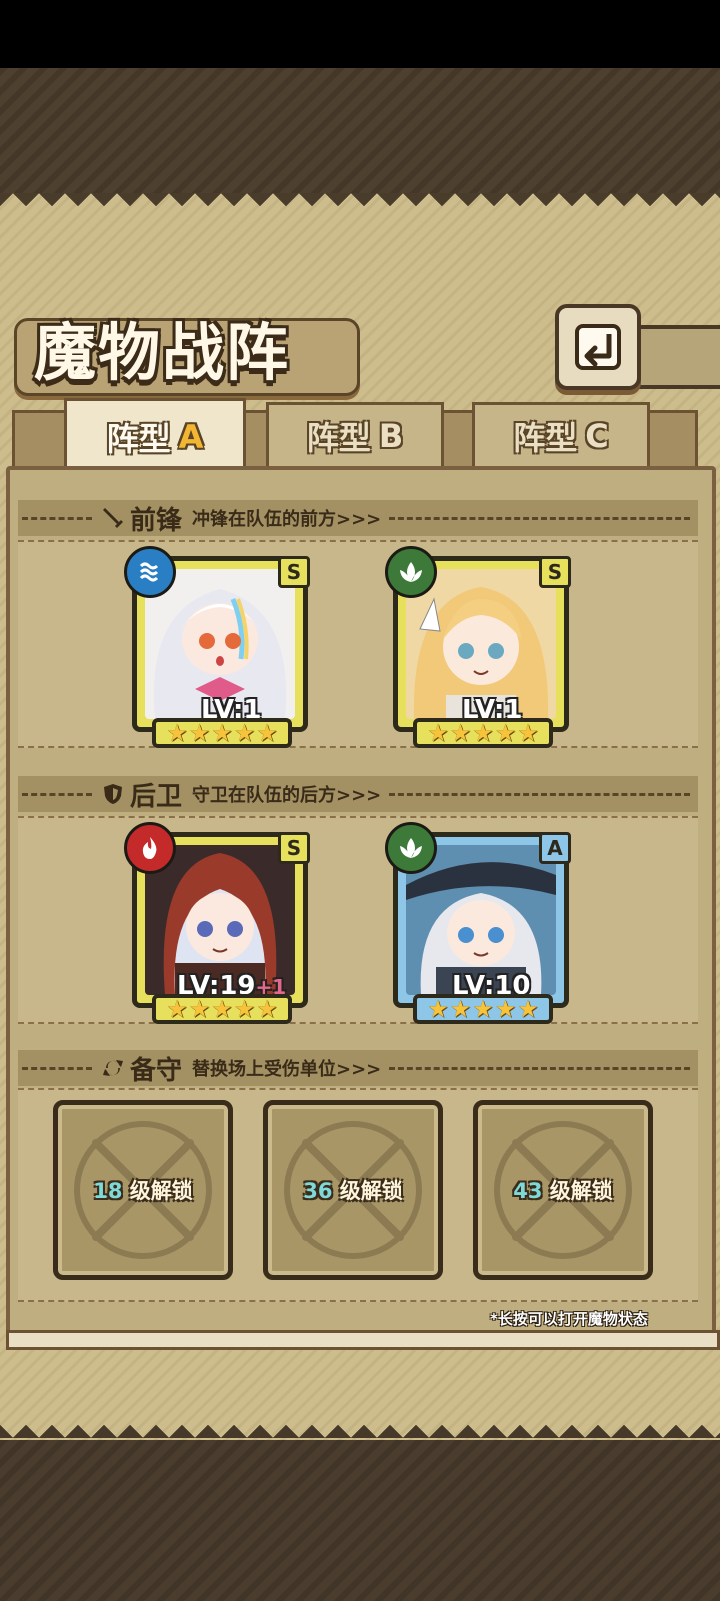 This screenshot has width=720, height=1601. What do you see at coordinates (150, 572) in the screenshot?
I see `water-element-icon` at bounding box center [150, 572].